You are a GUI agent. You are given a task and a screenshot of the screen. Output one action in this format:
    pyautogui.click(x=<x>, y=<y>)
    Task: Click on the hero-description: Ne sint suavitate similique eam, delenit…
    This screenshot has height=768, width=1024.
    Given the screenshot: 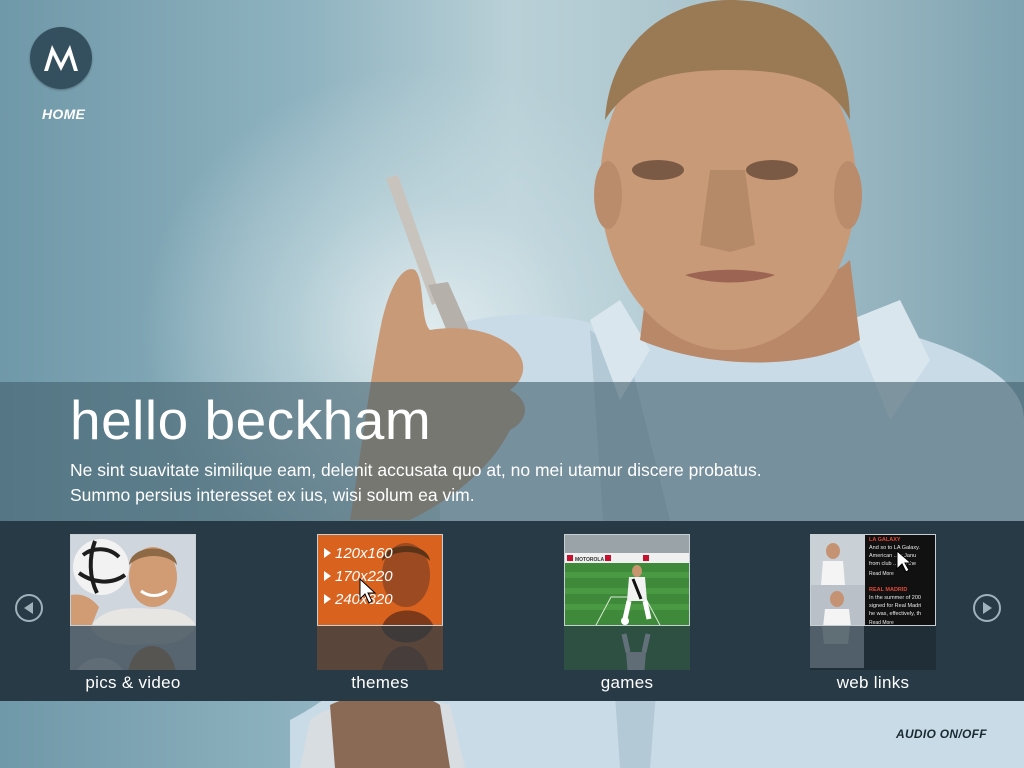 What is the action you would take?
    pyautogui.click(x=470, y=483)
    